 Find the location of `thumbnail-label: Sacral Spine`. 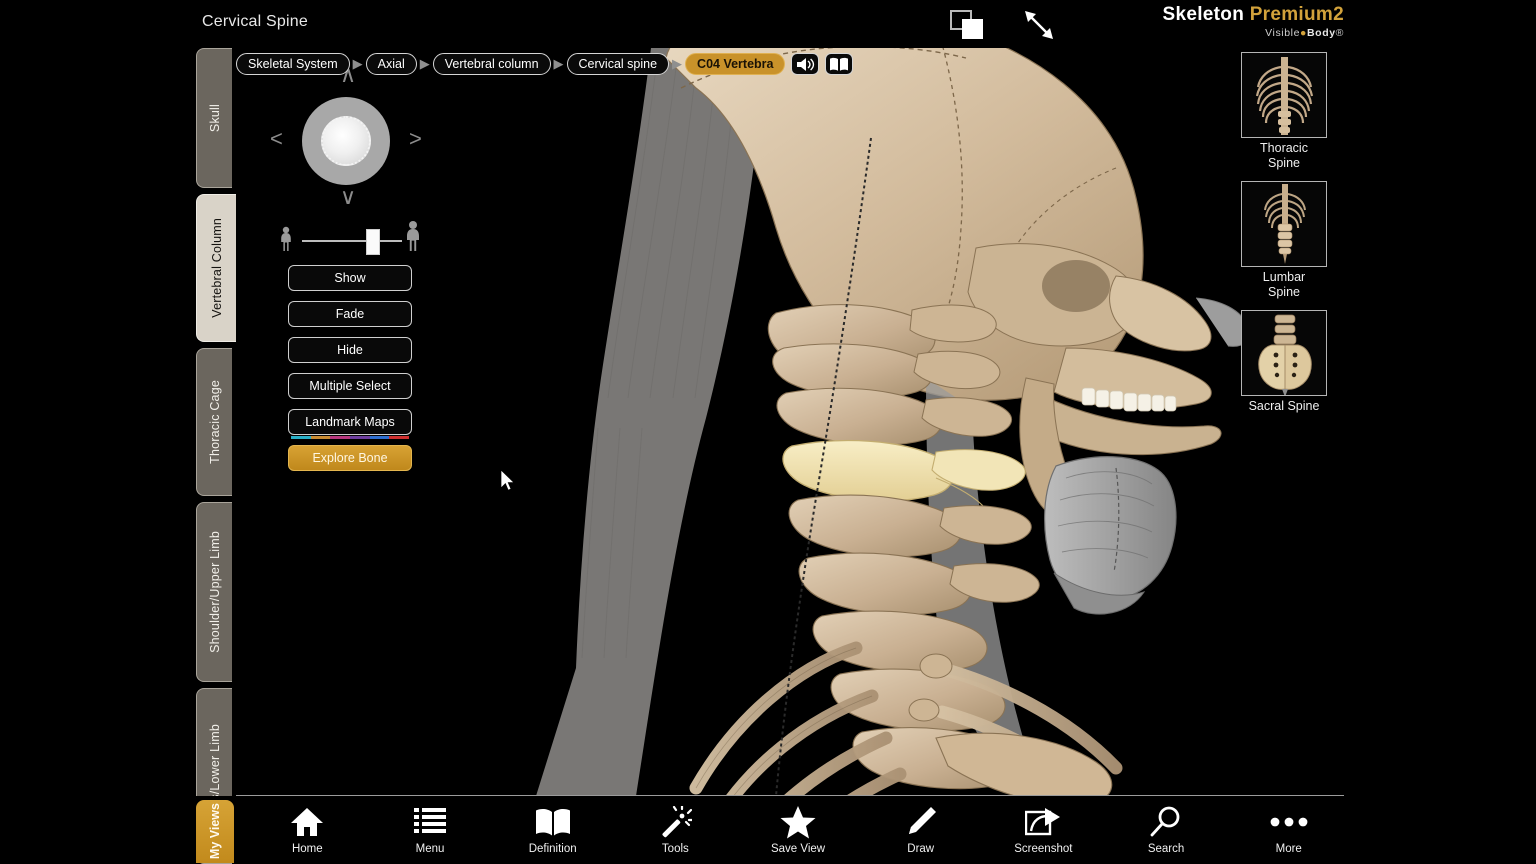

thumbnail-label: Sacral Spine is located at coordinates (1284, 406).